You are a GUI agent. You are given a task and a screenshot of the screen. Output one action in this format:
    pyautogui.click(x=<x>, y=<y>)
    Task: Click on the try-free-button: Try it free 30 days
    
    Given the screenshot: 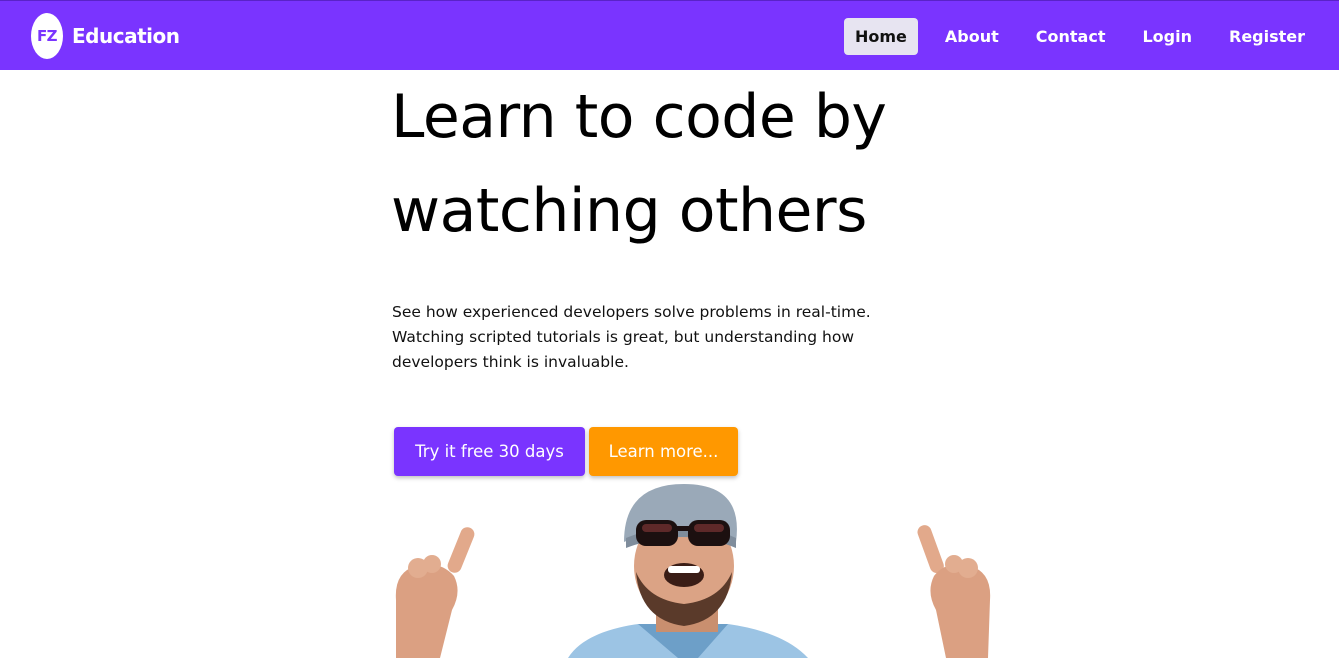 What is the action you would take?
    pyautogui.click(x=489, y=451)
    